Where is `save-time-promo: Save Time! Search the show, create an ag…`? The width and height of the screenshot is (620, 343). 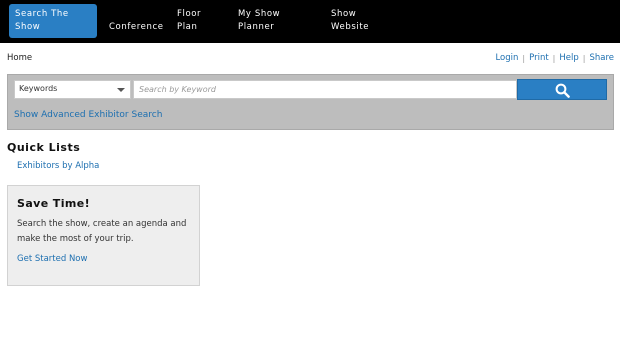 save-time-promo: Save Time! Search the show, create an ag… is located at coordinates (103, 235).